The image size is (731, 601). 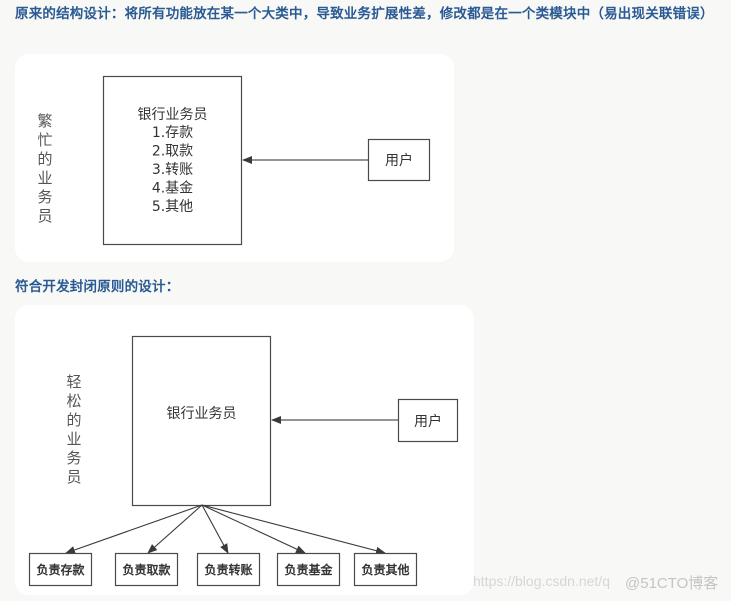 What do you see at coordinates (146, 569) in the screenshot?
I see `child-duty-label: 负责取款` at bounding box center [146, 569].